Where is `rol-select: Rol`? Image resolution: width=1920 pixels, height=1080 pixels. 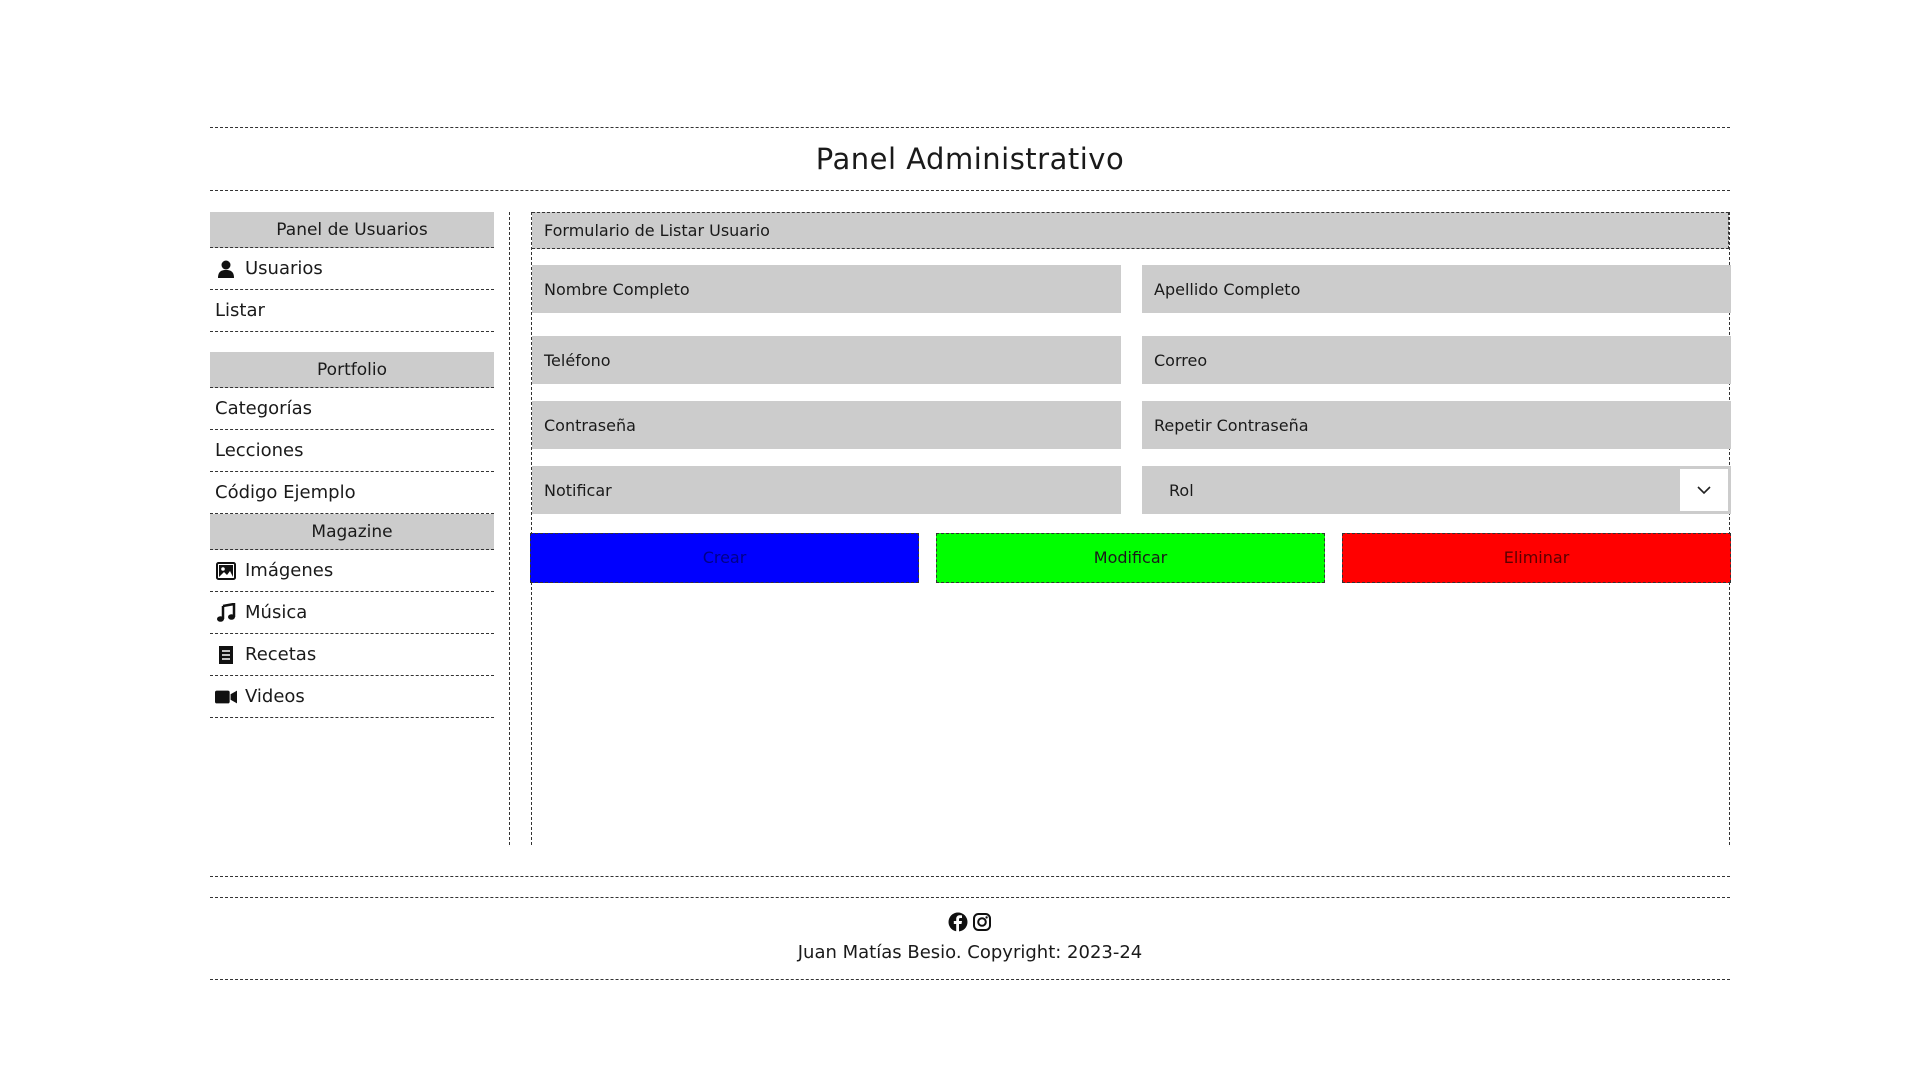 rol-select: Rol is located at coordinates (1436, 490).